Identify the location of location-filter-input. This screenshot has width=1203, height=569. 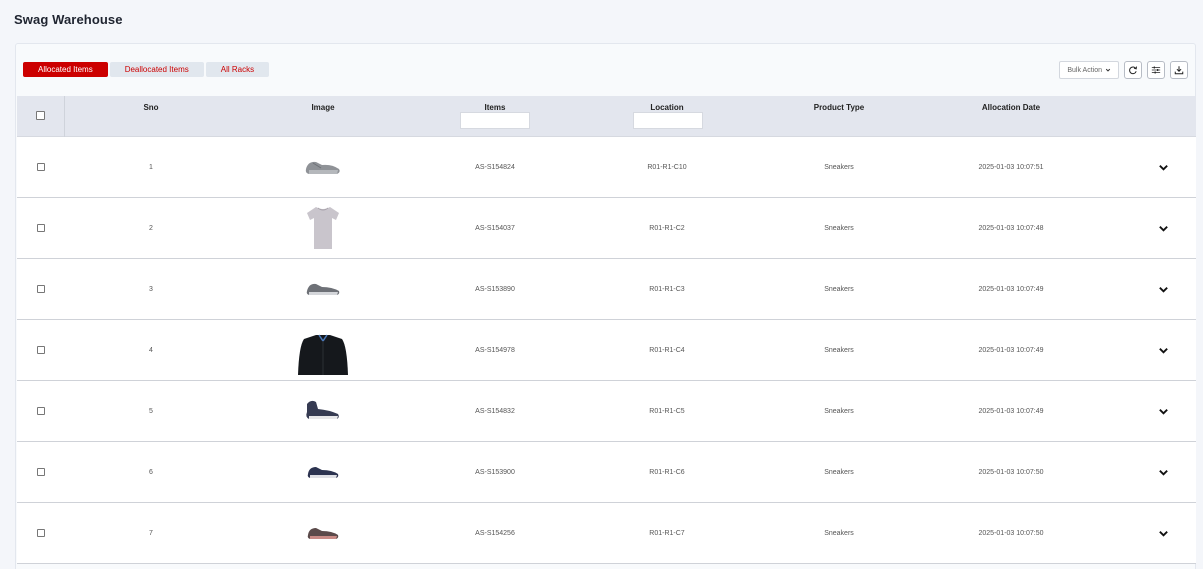
(668, 120).